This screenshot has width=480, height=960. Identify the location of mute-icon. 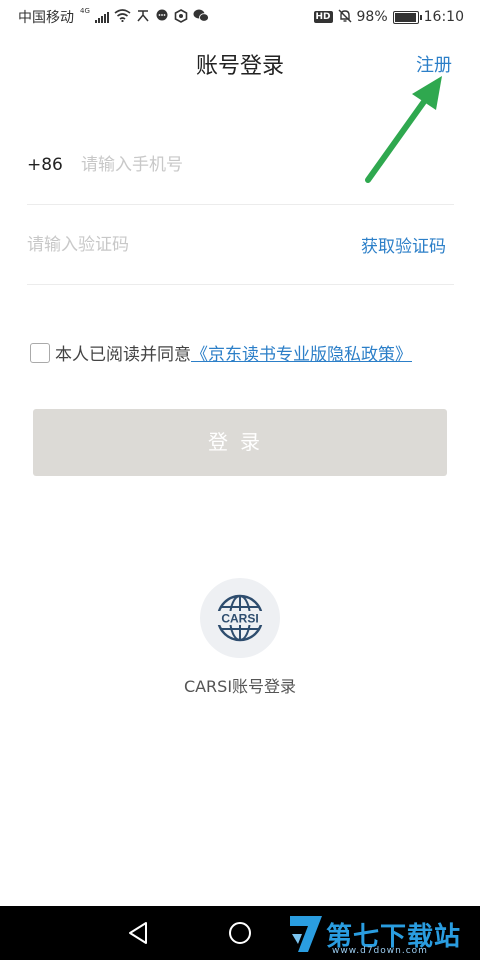
(345, 17).